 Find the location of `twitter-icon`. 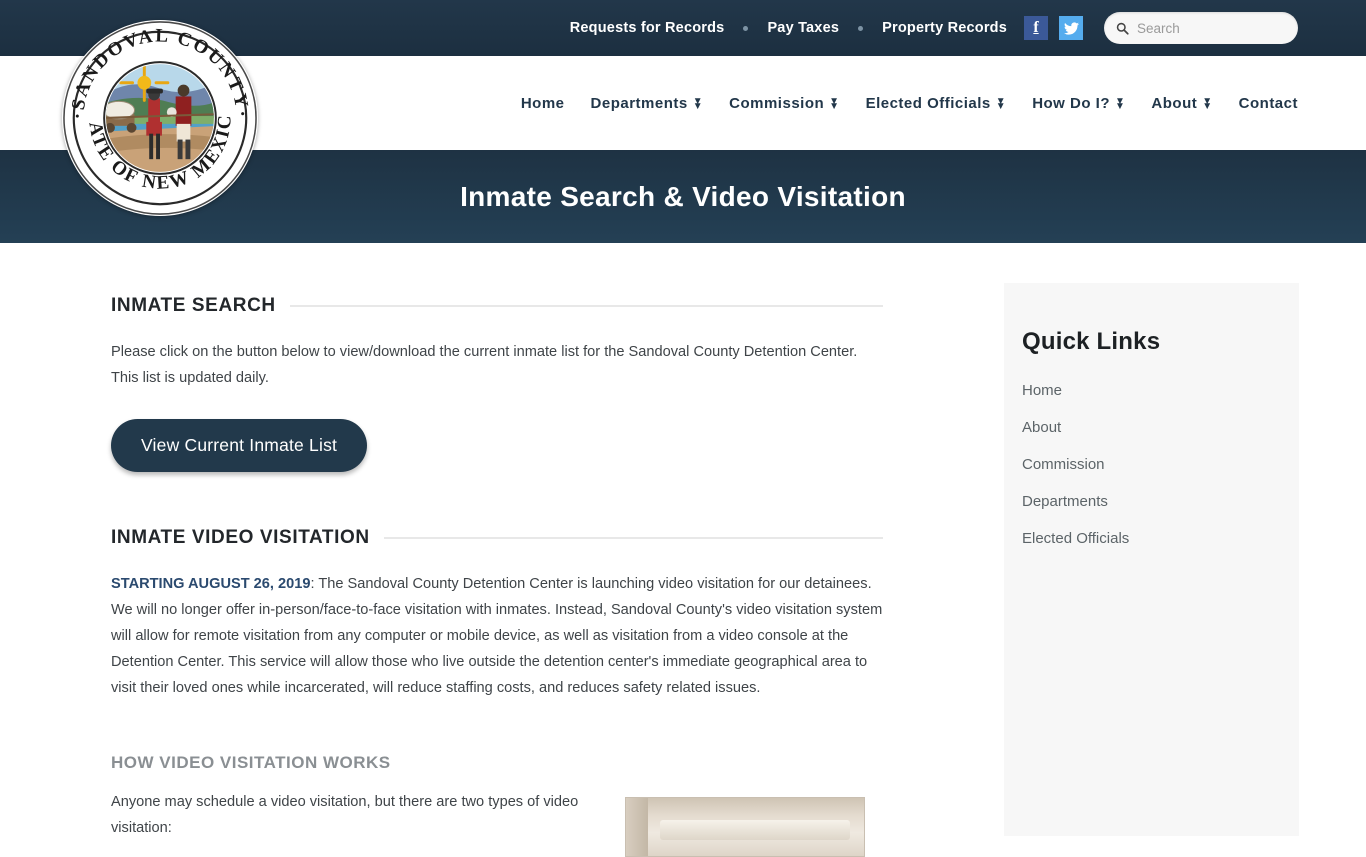

twitter-icon is located at coordinates (1071, 28).